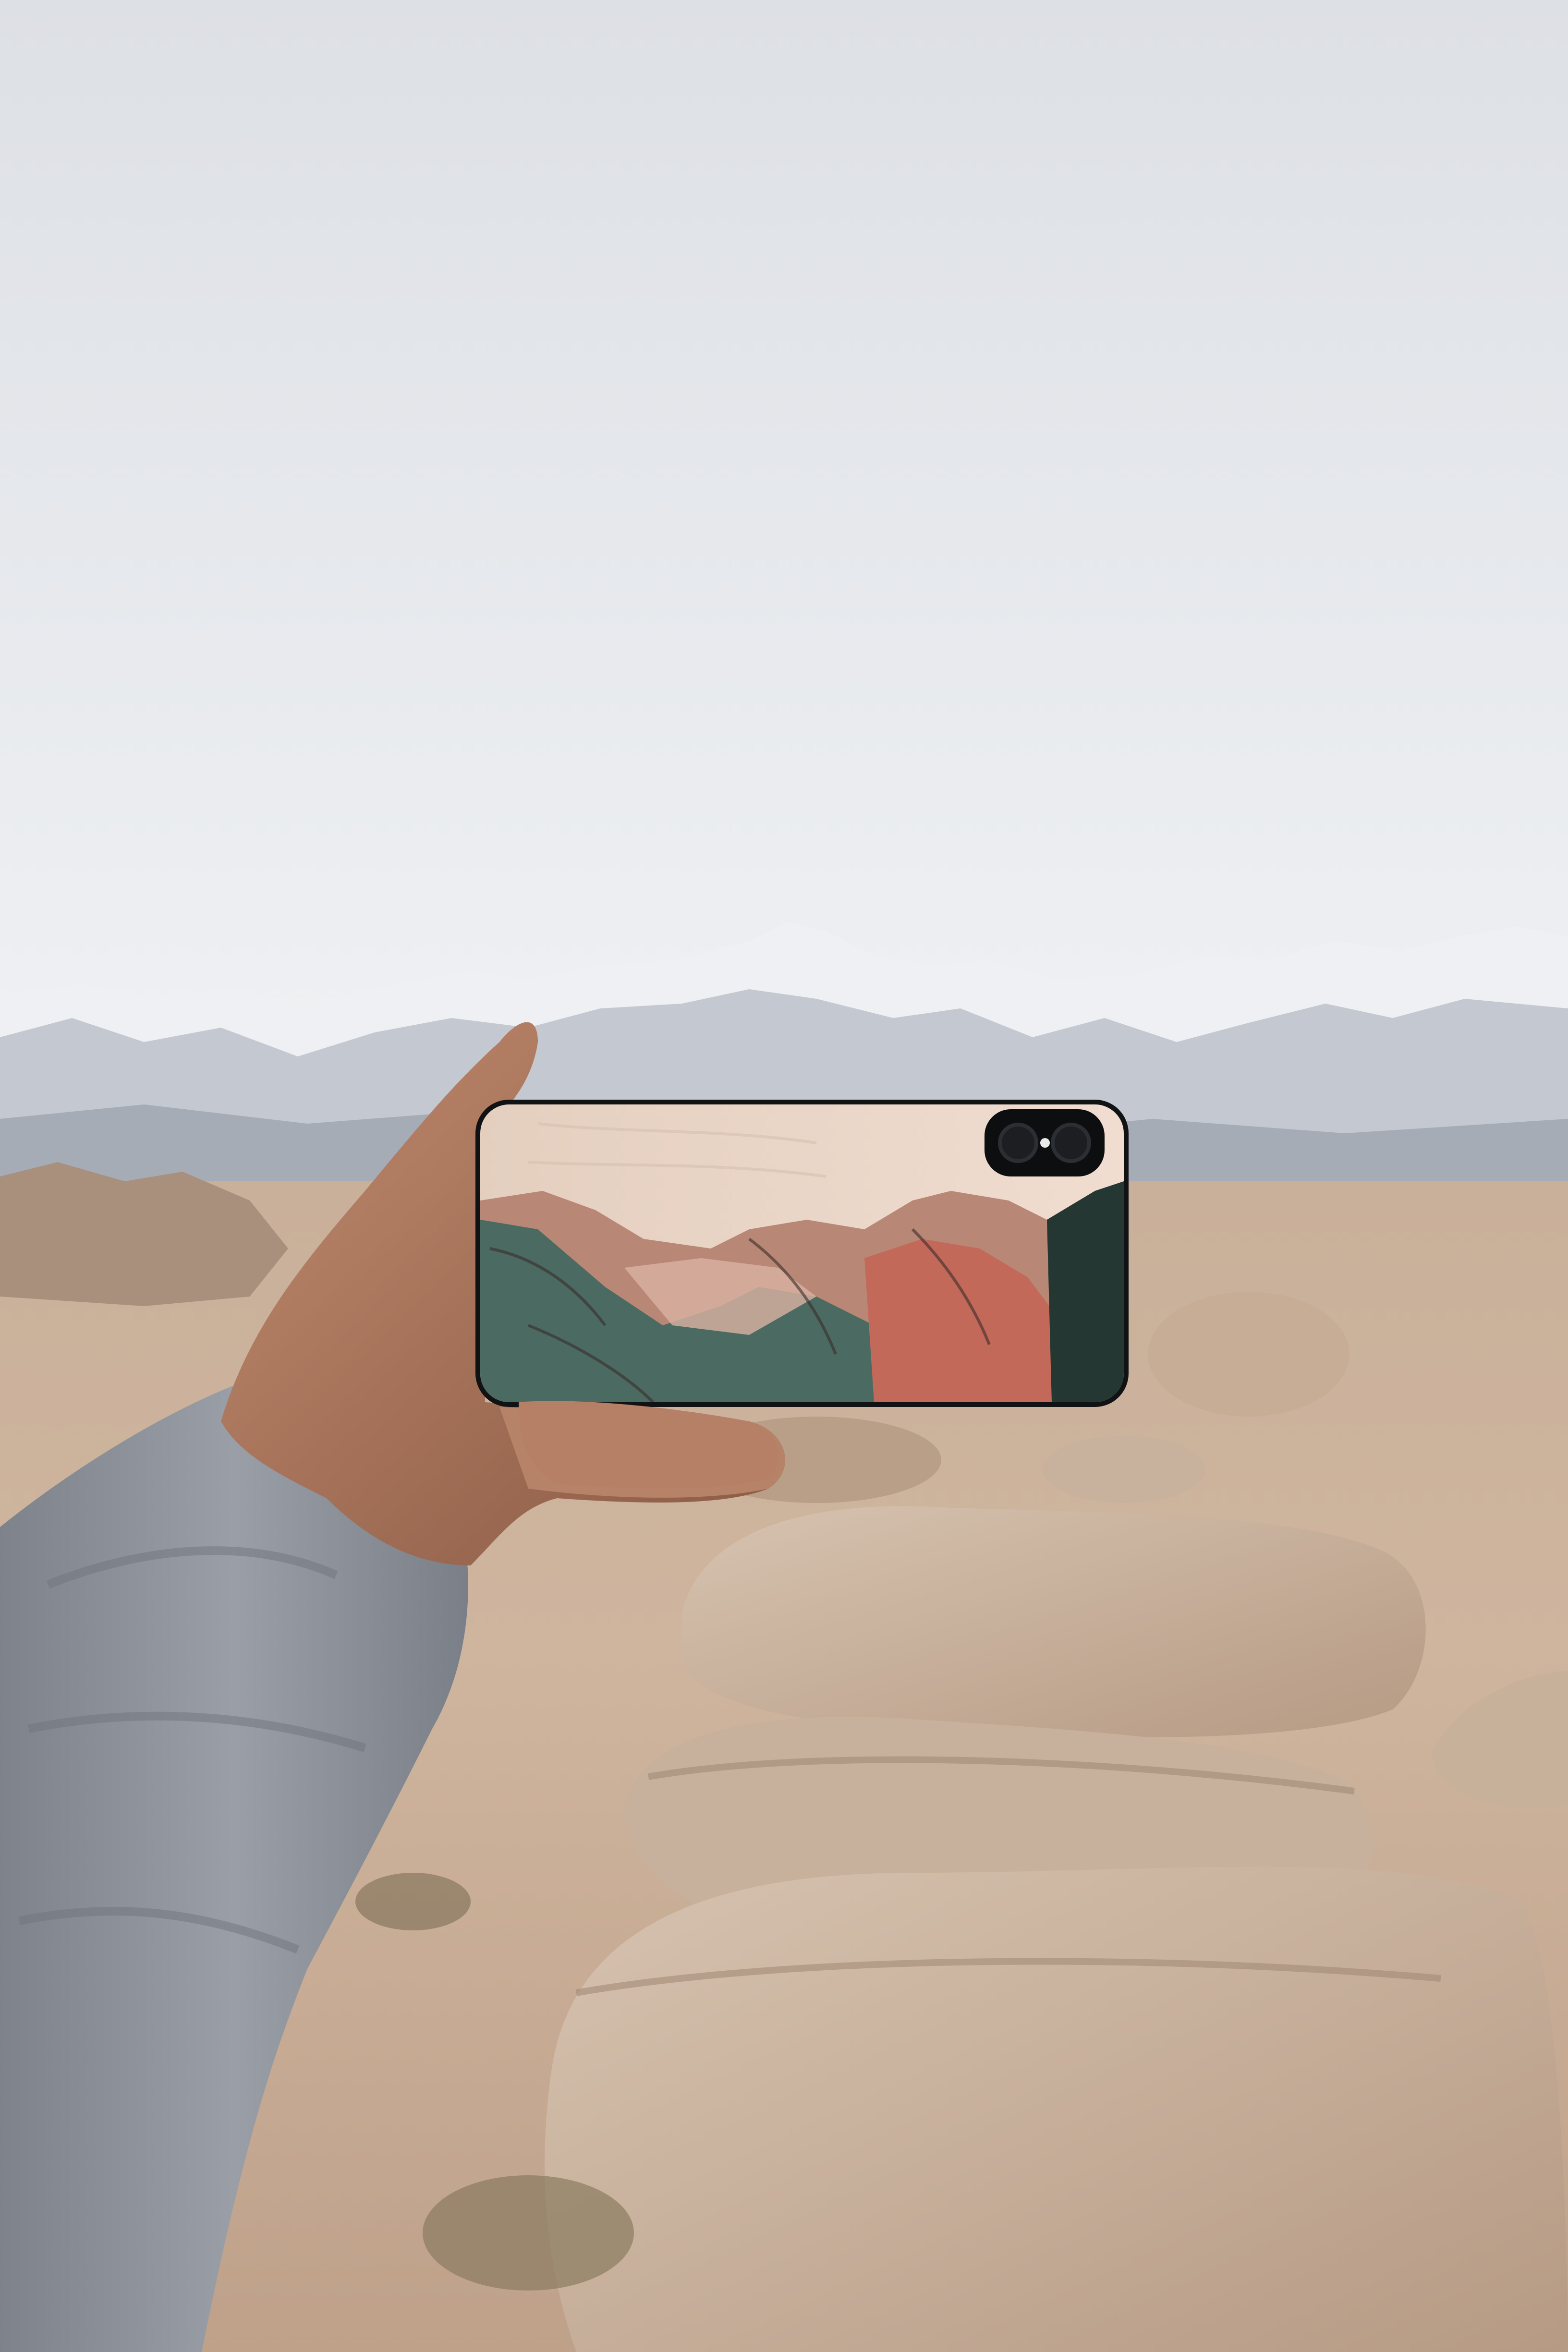 The width and height of the screenshot is (1568, 2352). I want to click on boulder-large-front, so click(1056, 2109).